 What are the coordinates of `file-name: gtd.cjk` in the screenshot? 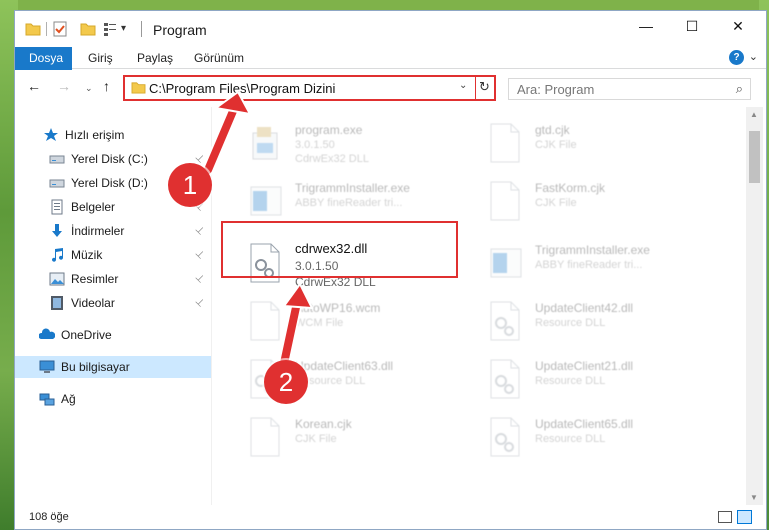 It's located at (552, 130).